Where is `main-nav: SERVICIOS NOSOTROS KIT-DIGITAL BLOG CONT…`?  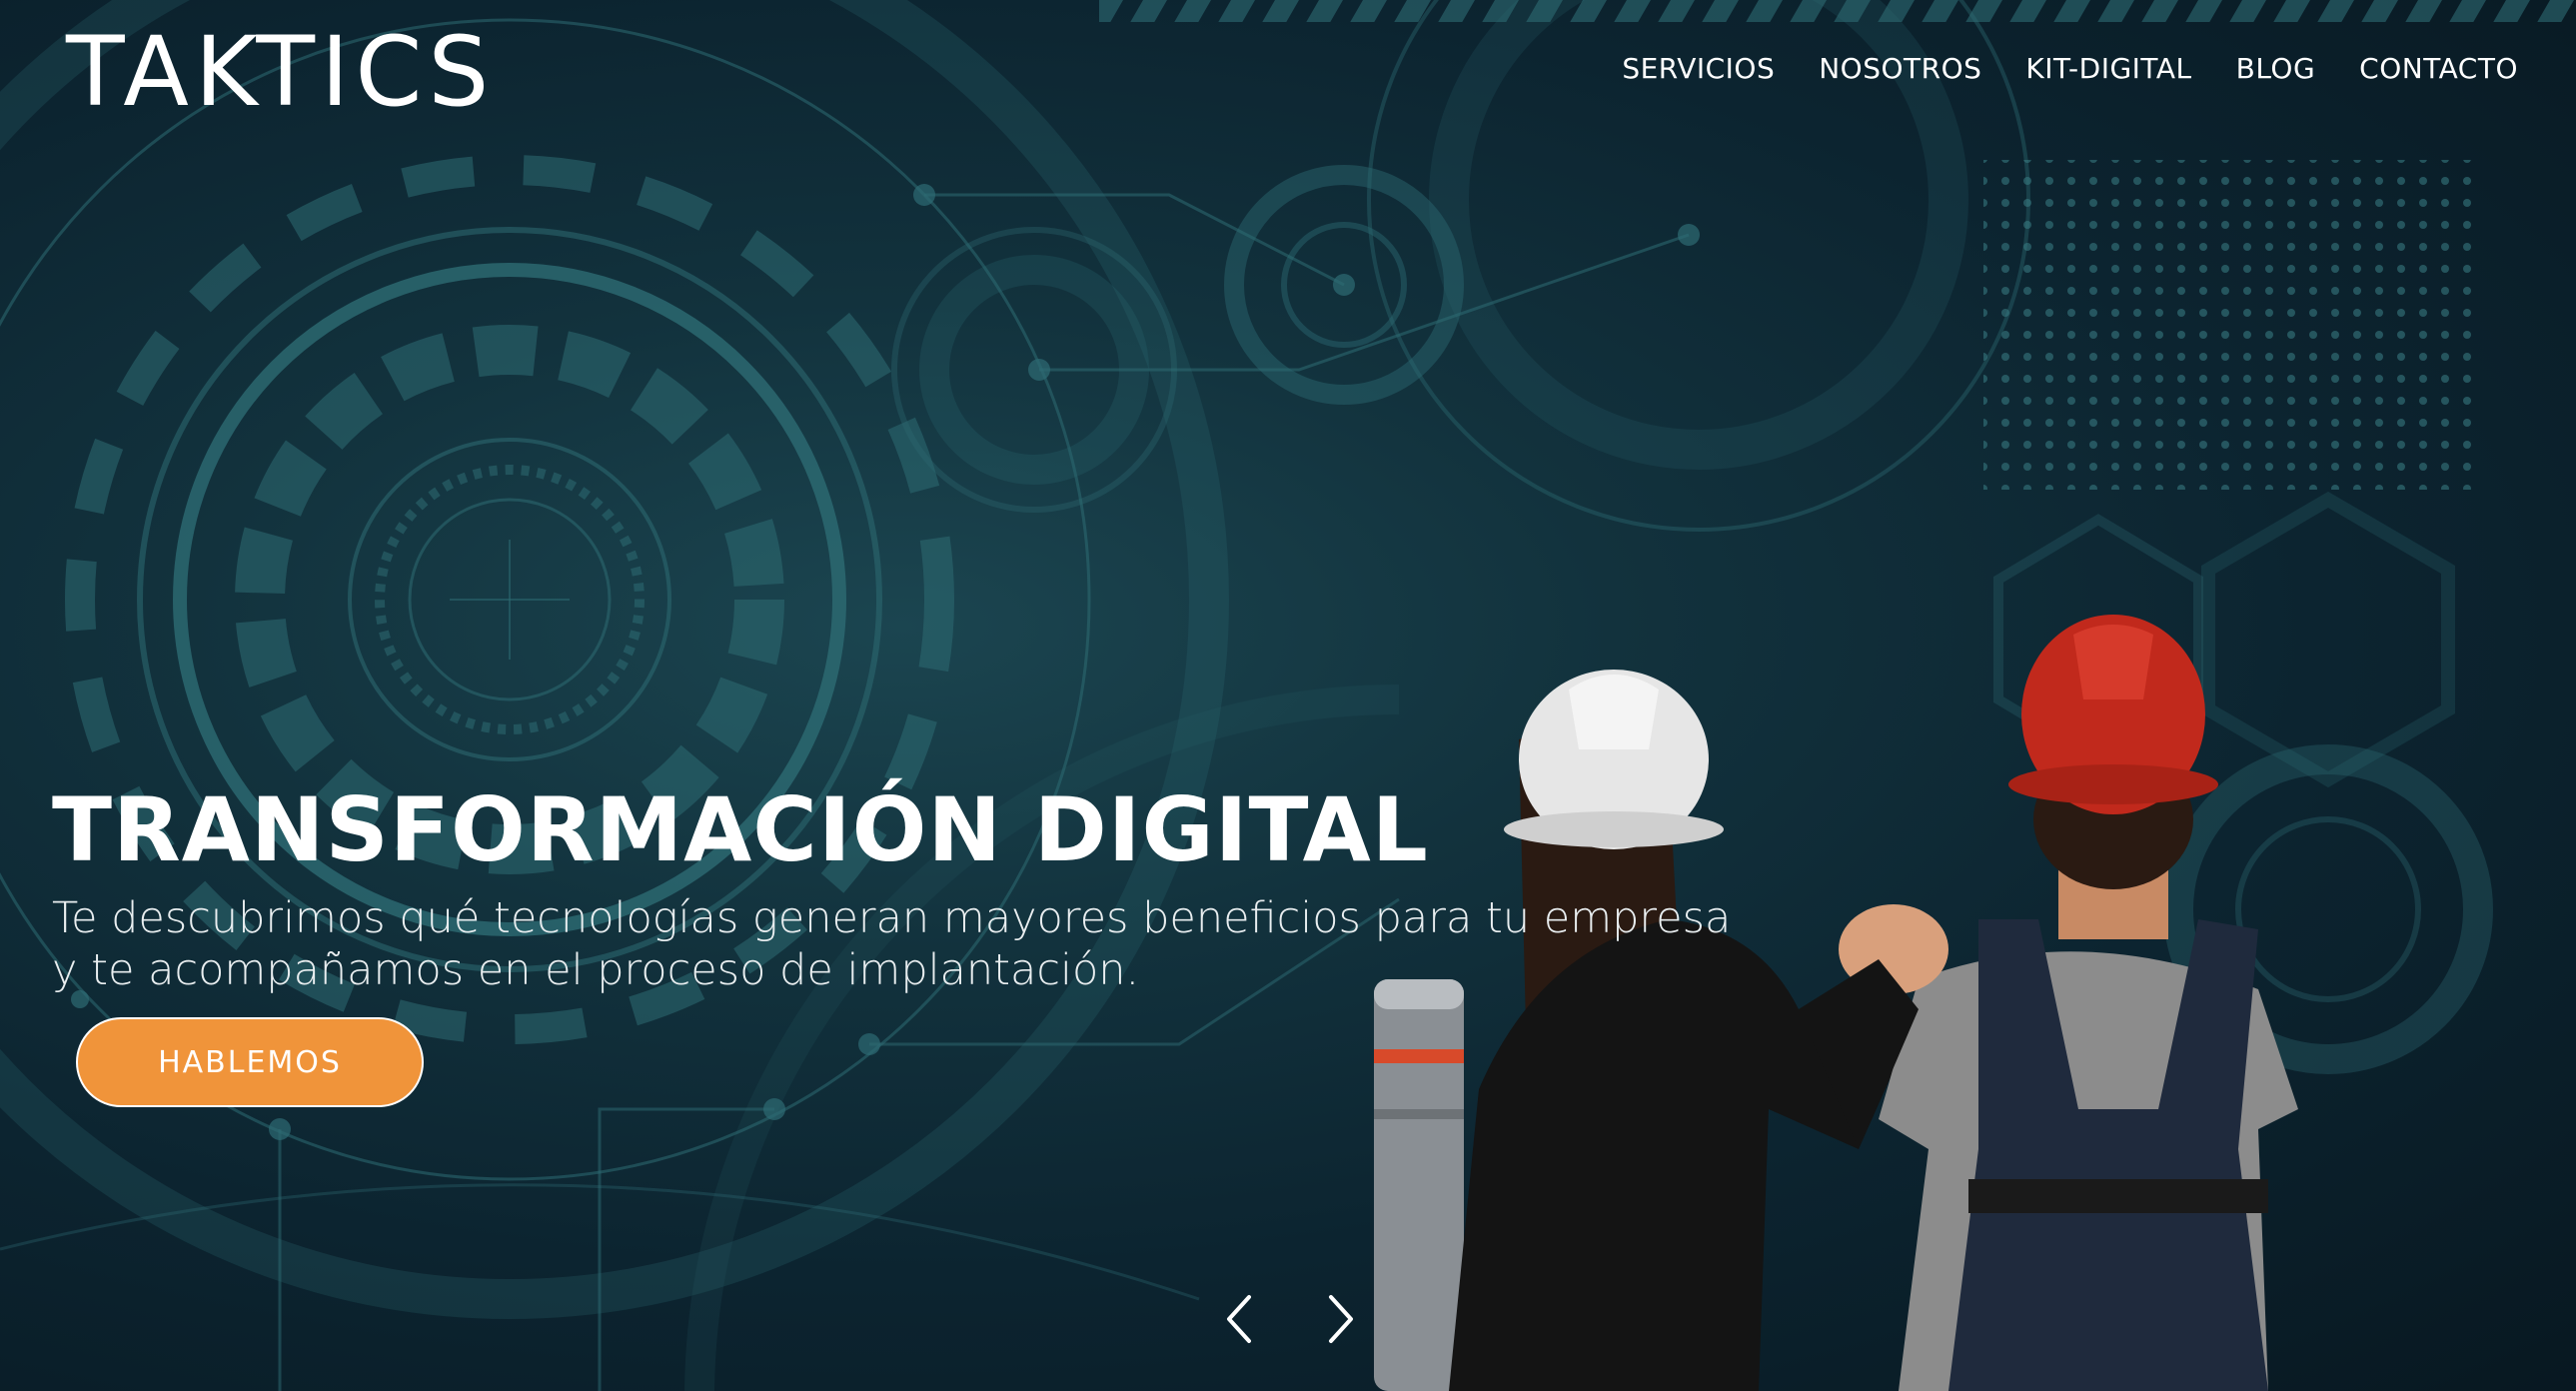 main-nav: SERVICIOS NOSOTROS KIT-DIGITAL BLOG CONT… is located at coordinates (2070, 68).